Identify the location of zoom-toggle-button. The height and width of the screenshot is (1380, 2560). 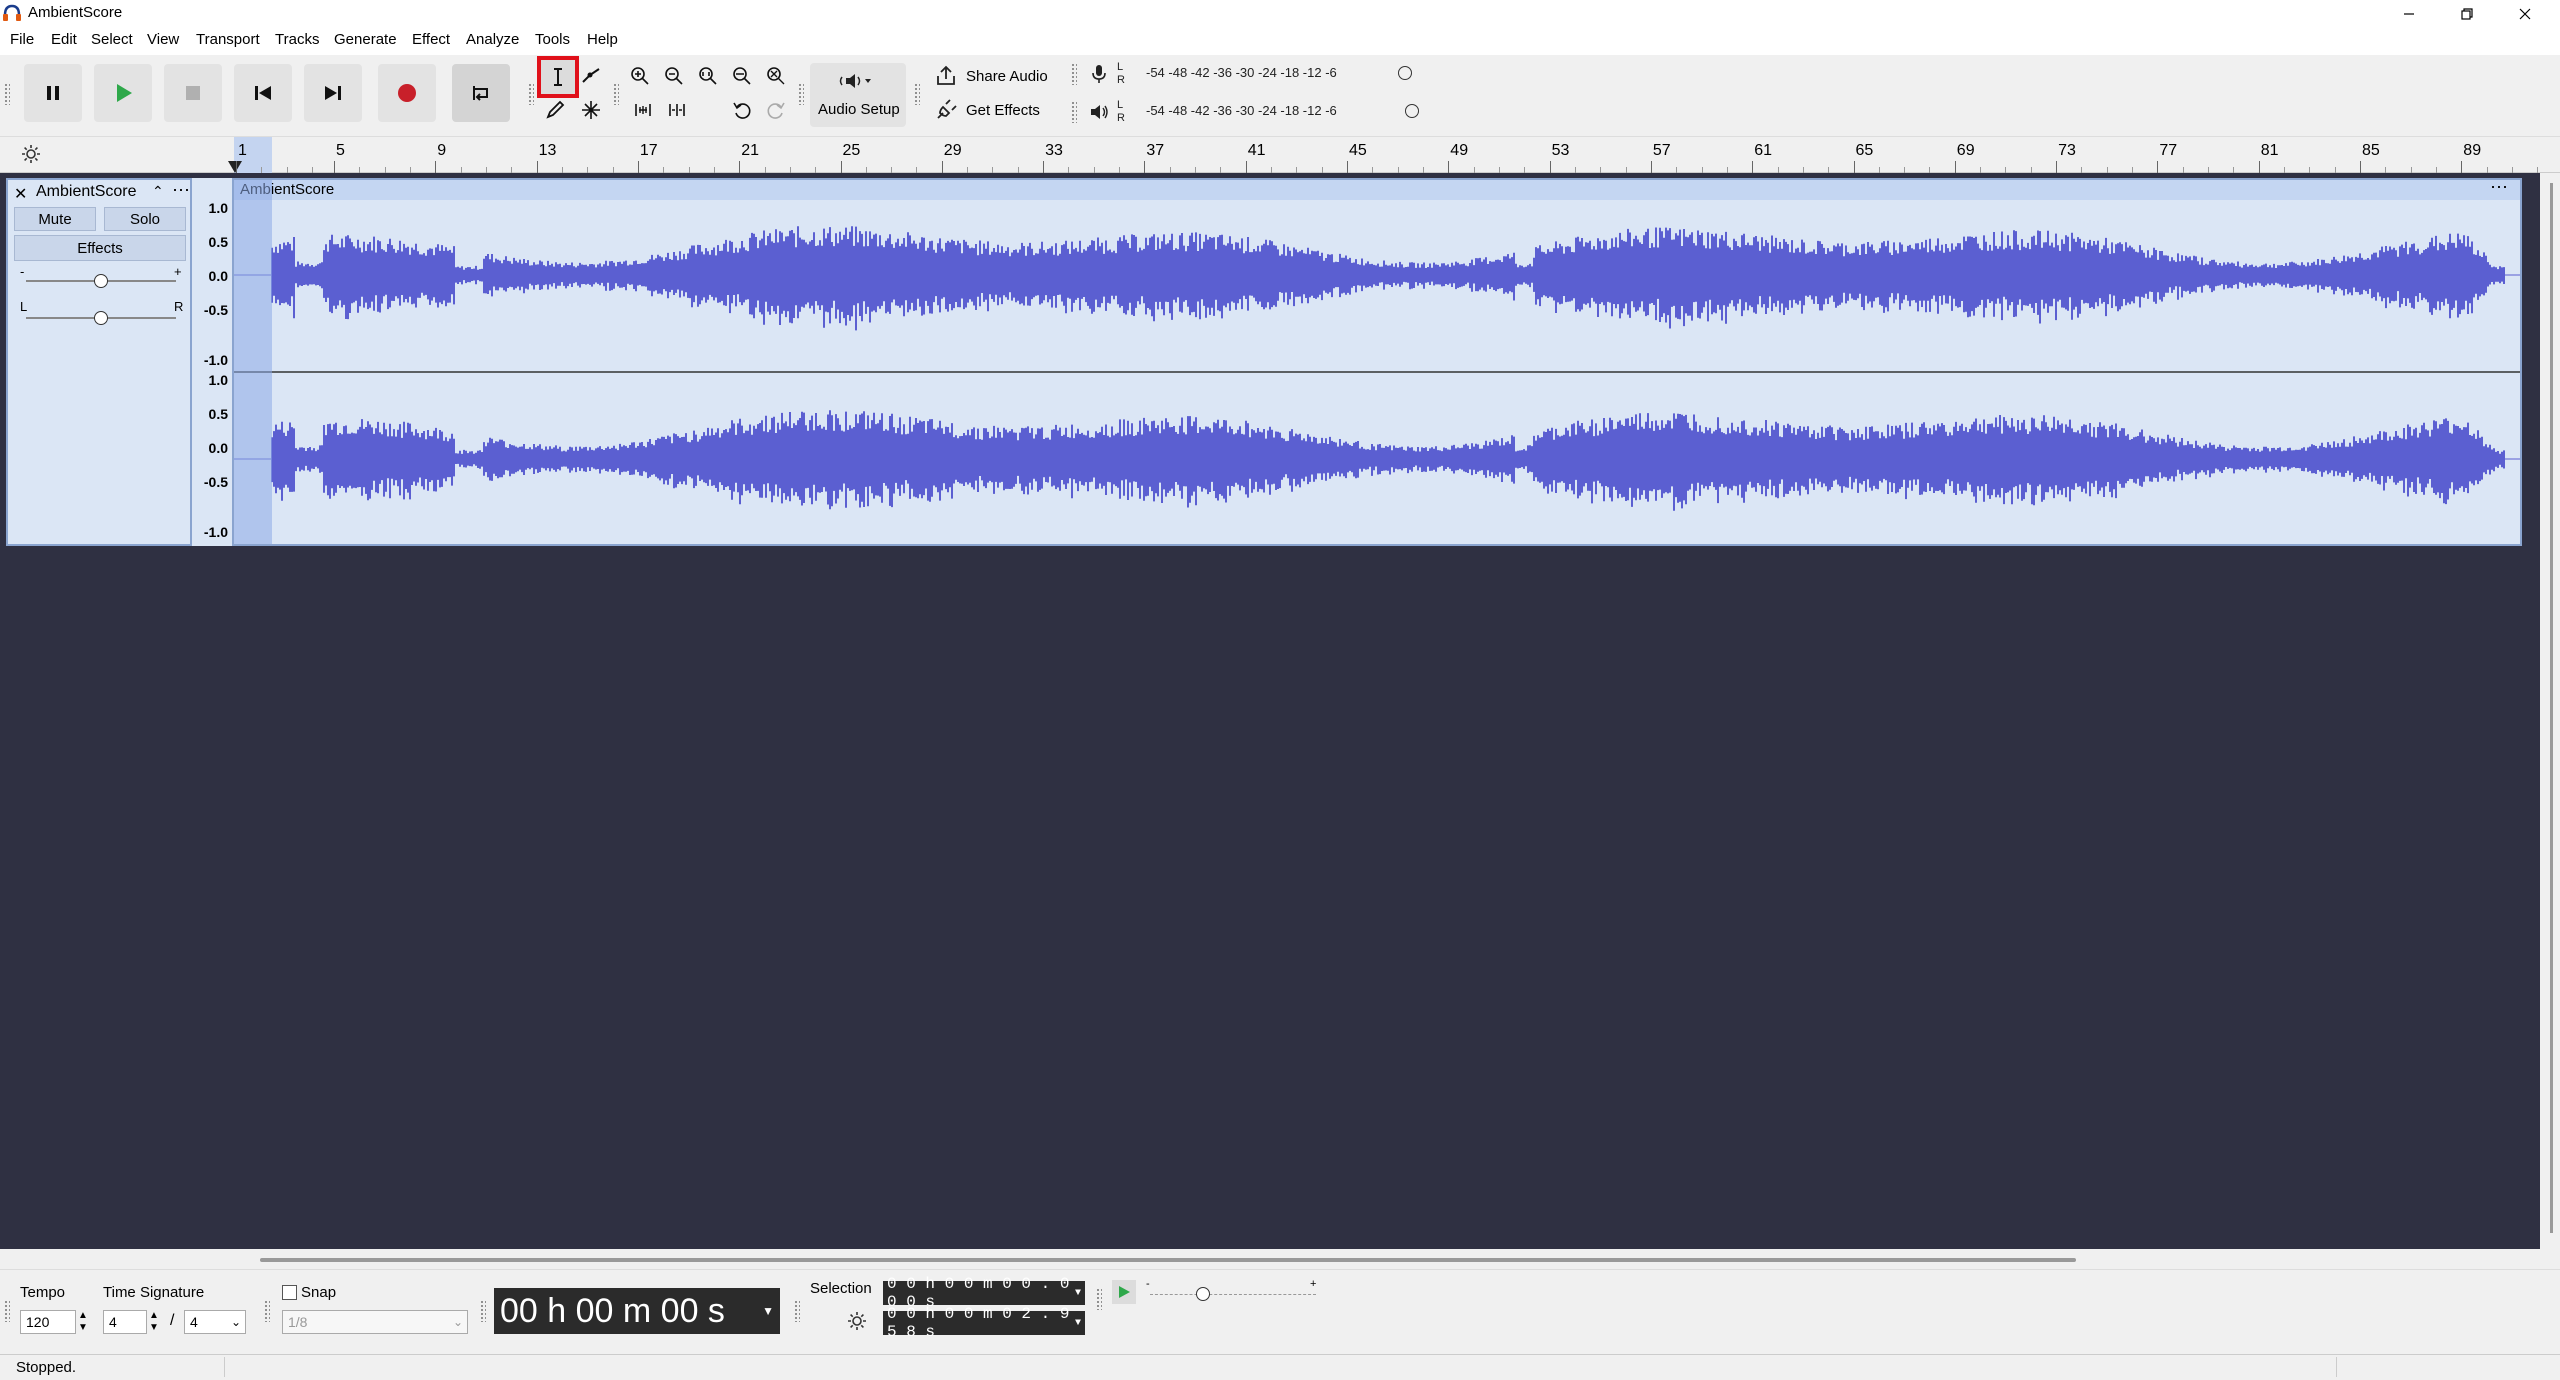
(776, 76).